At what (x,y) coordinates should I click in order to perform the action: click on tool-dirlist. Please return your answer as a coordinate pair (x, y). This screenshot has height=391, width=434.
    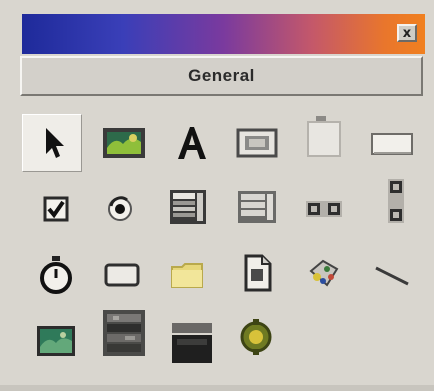
    Looking at the image, I should click on (188, 275).